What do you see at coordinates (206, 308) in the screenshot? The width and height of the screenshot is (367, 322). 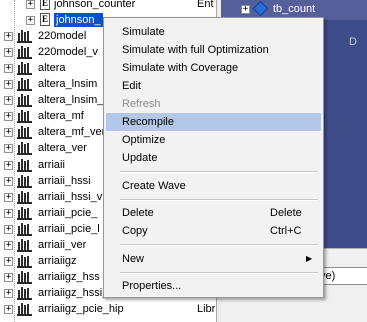 I see `tree-item-type: Libr` at bounding box center [206, 308].